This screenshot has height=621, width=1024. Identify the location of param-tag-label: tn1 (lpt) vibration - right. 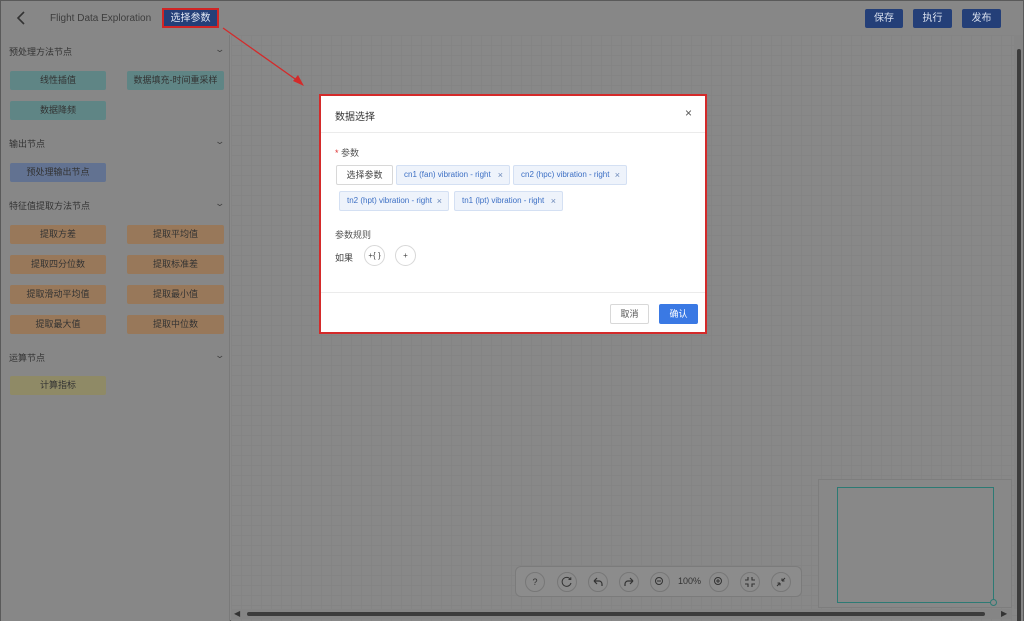
(503, 200).